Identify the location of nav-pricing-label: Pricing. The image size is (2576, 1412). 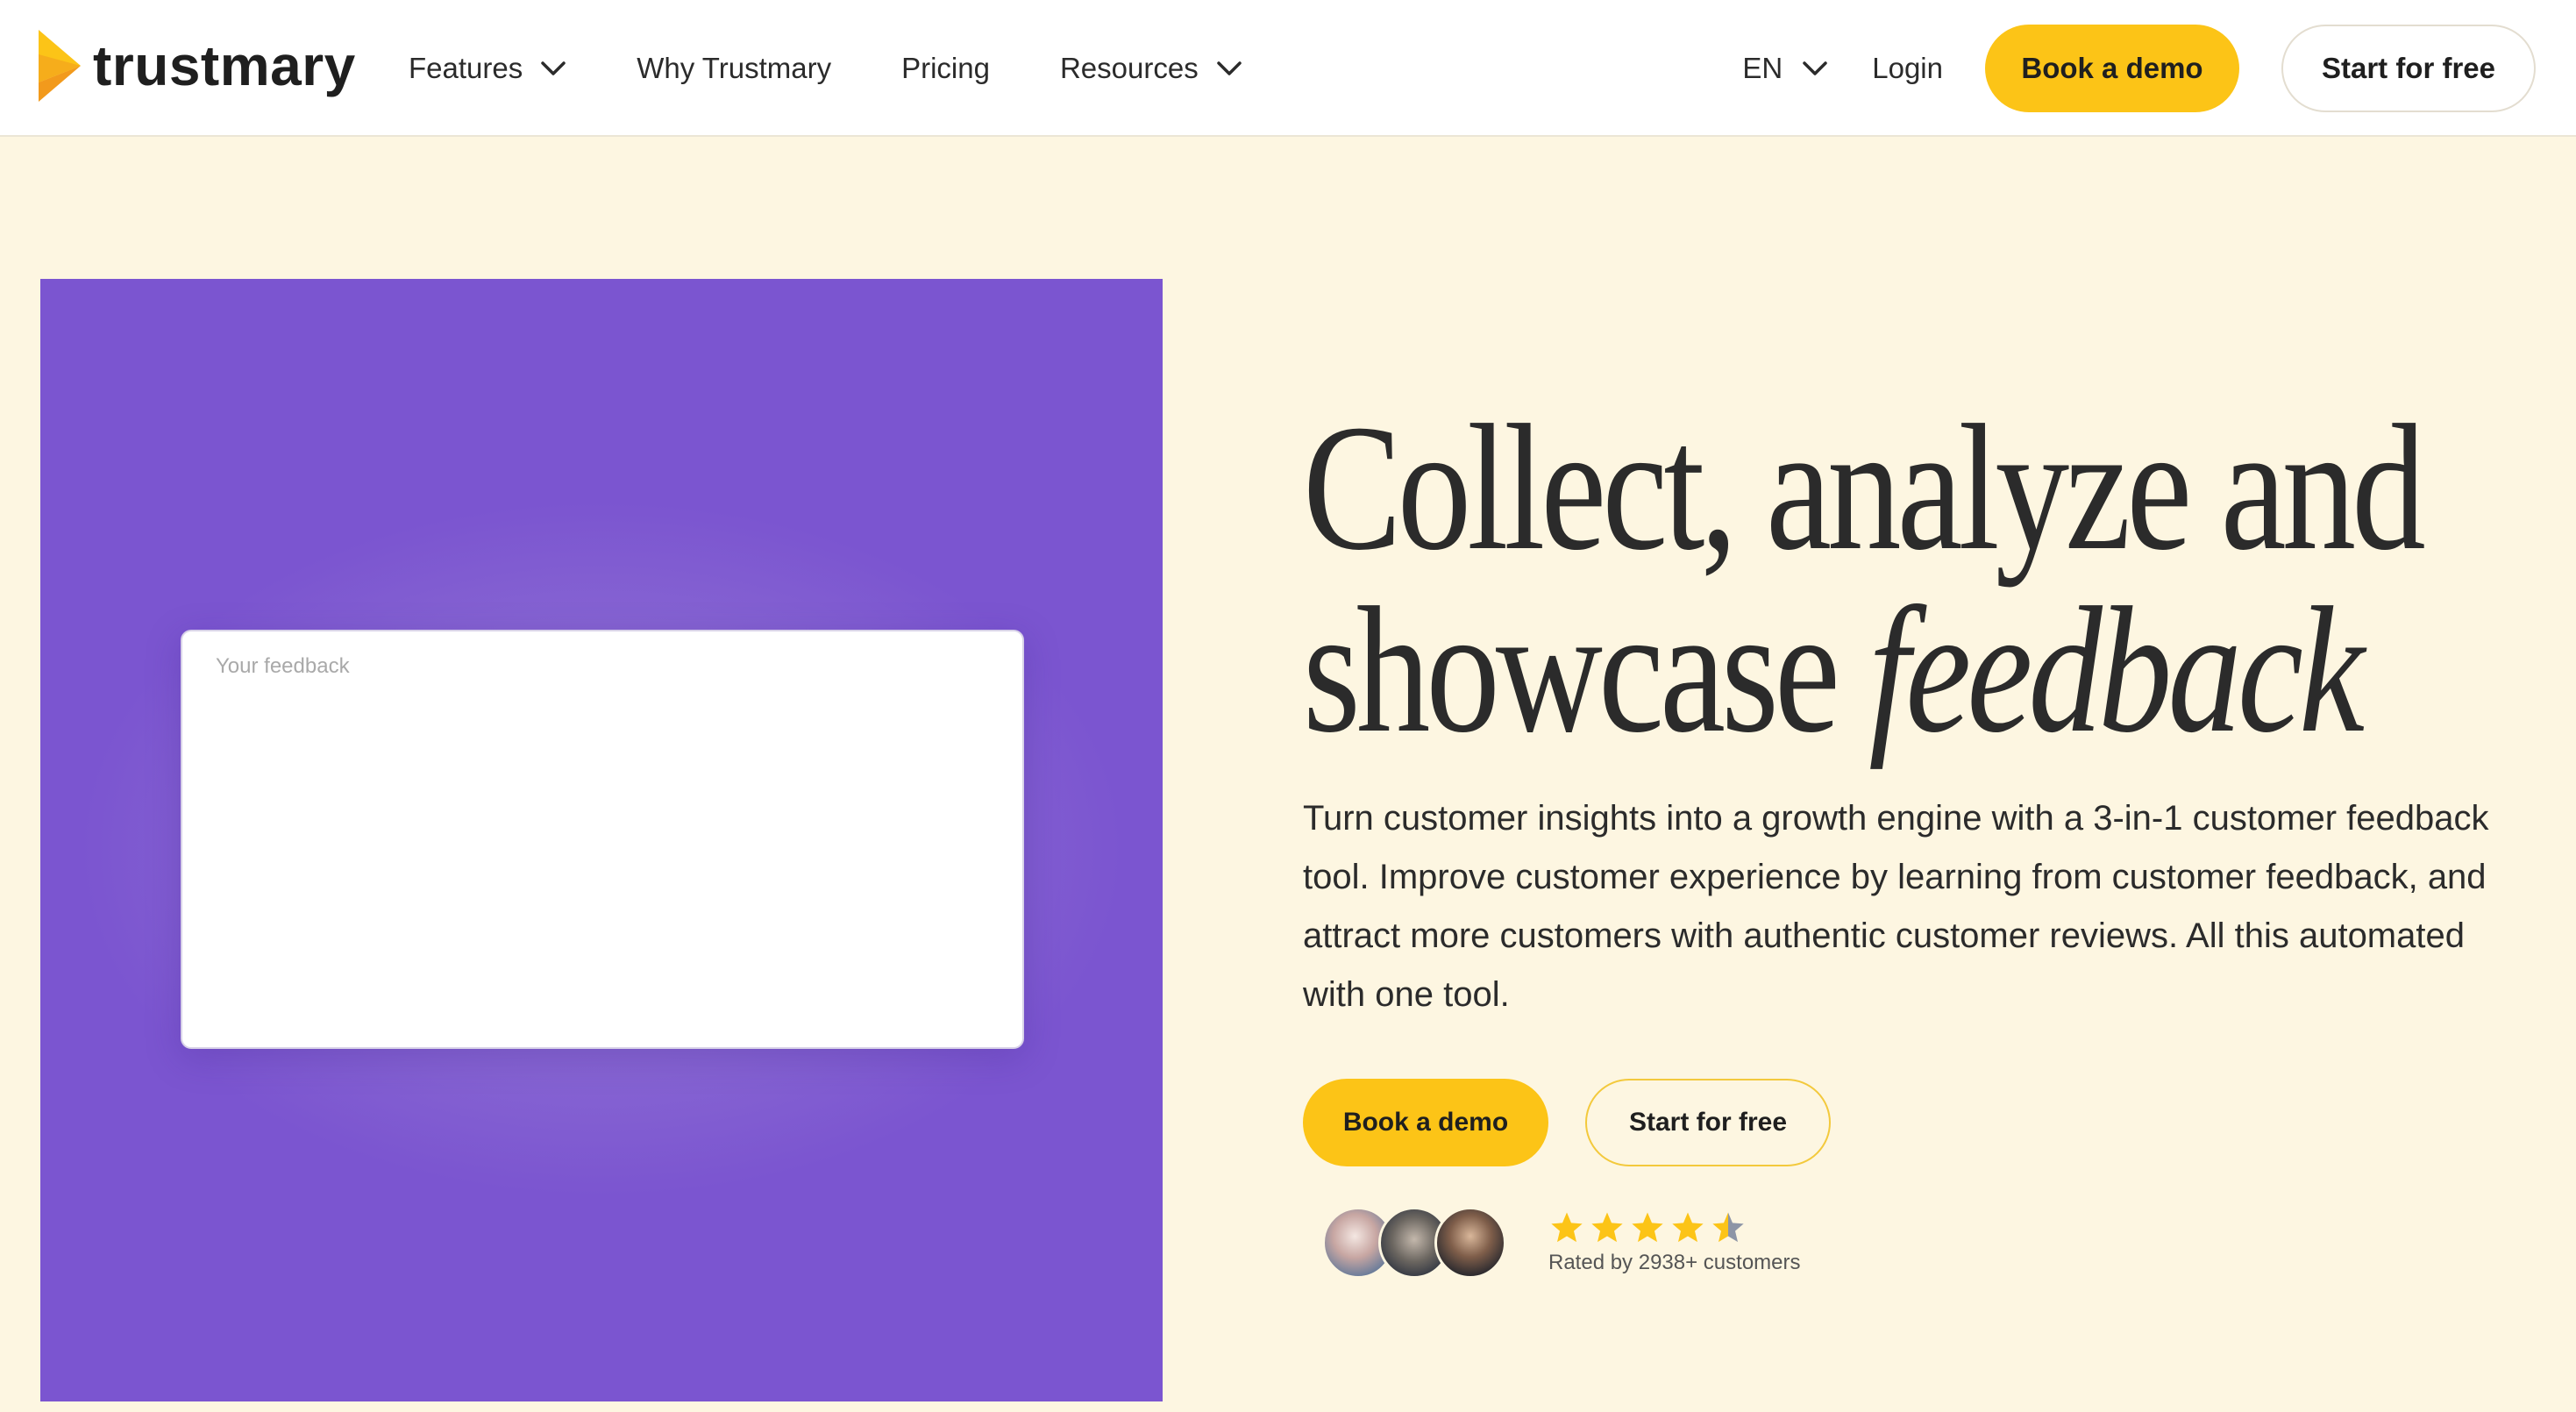
(945, 68).